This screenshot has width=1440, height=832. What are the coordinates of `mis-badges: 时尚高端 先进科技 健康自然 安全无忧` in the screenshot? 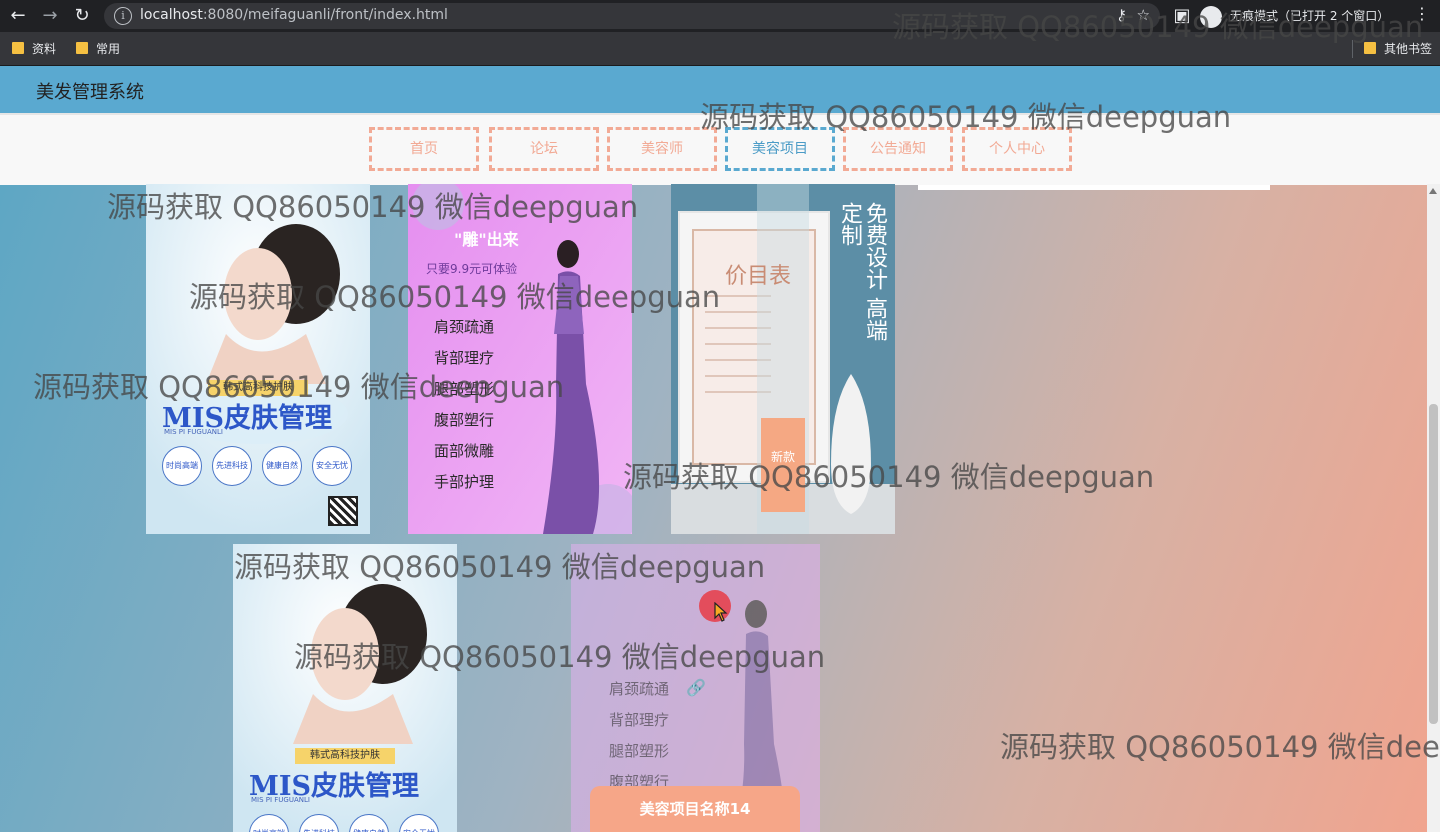 It's located at (262, 466).